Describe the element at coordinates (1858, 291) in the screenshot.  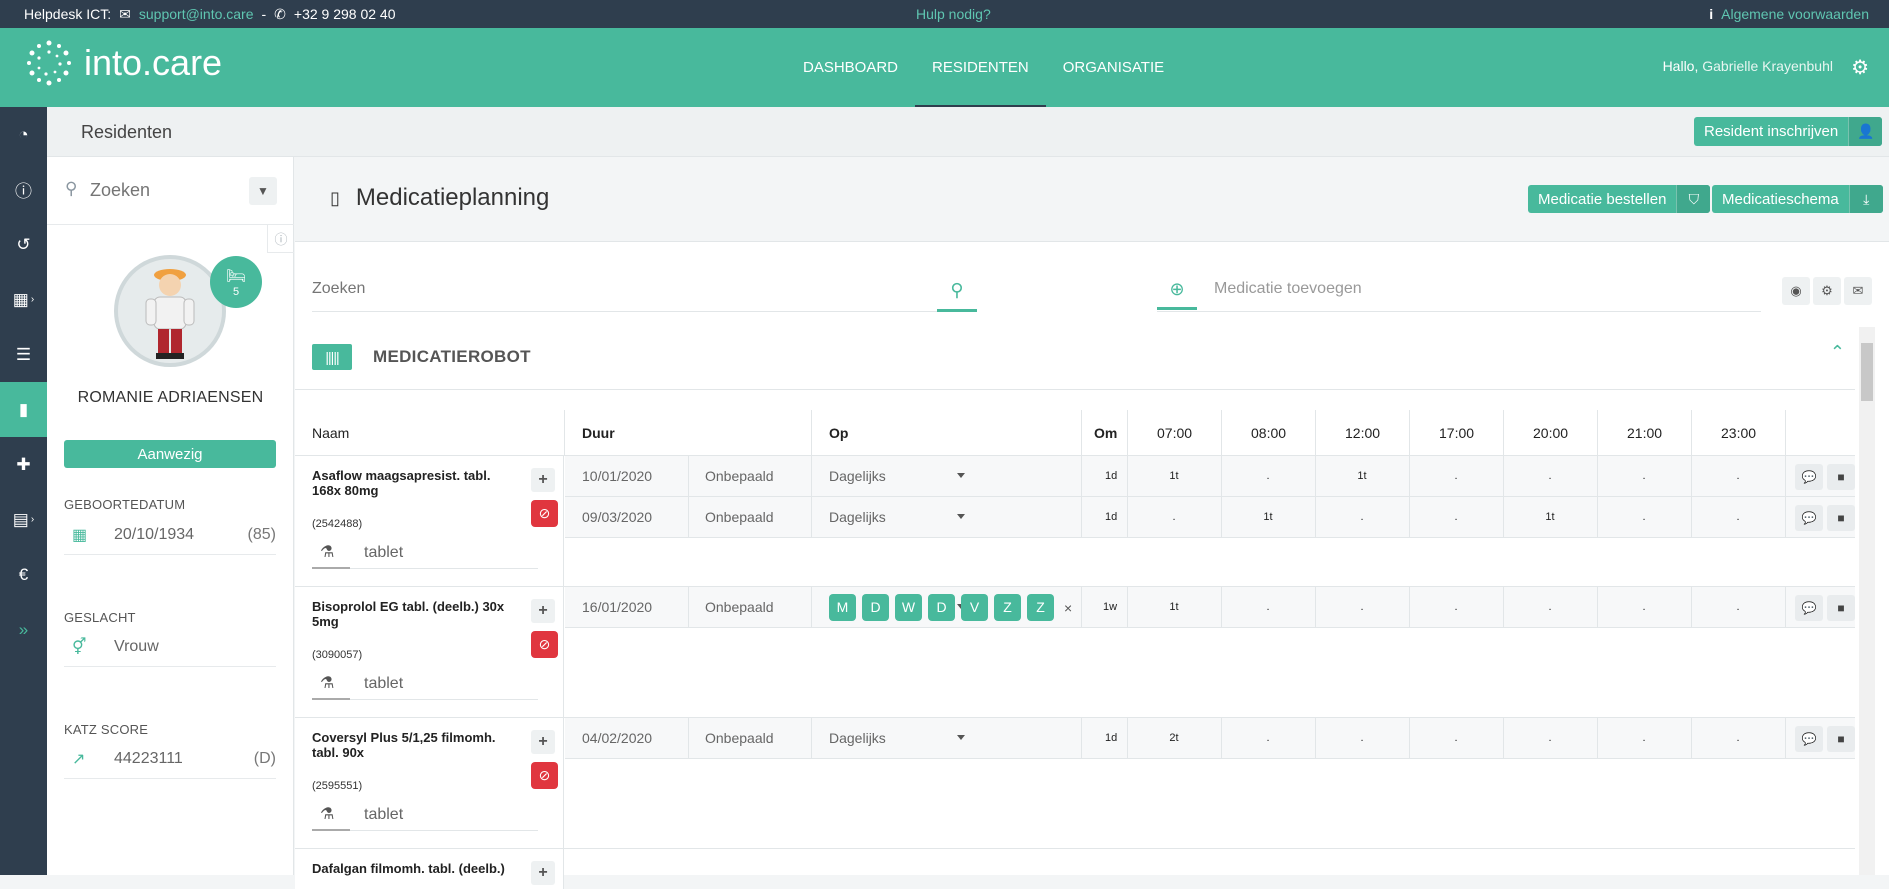
I see `envelope-open-icon: ✉` at that location.